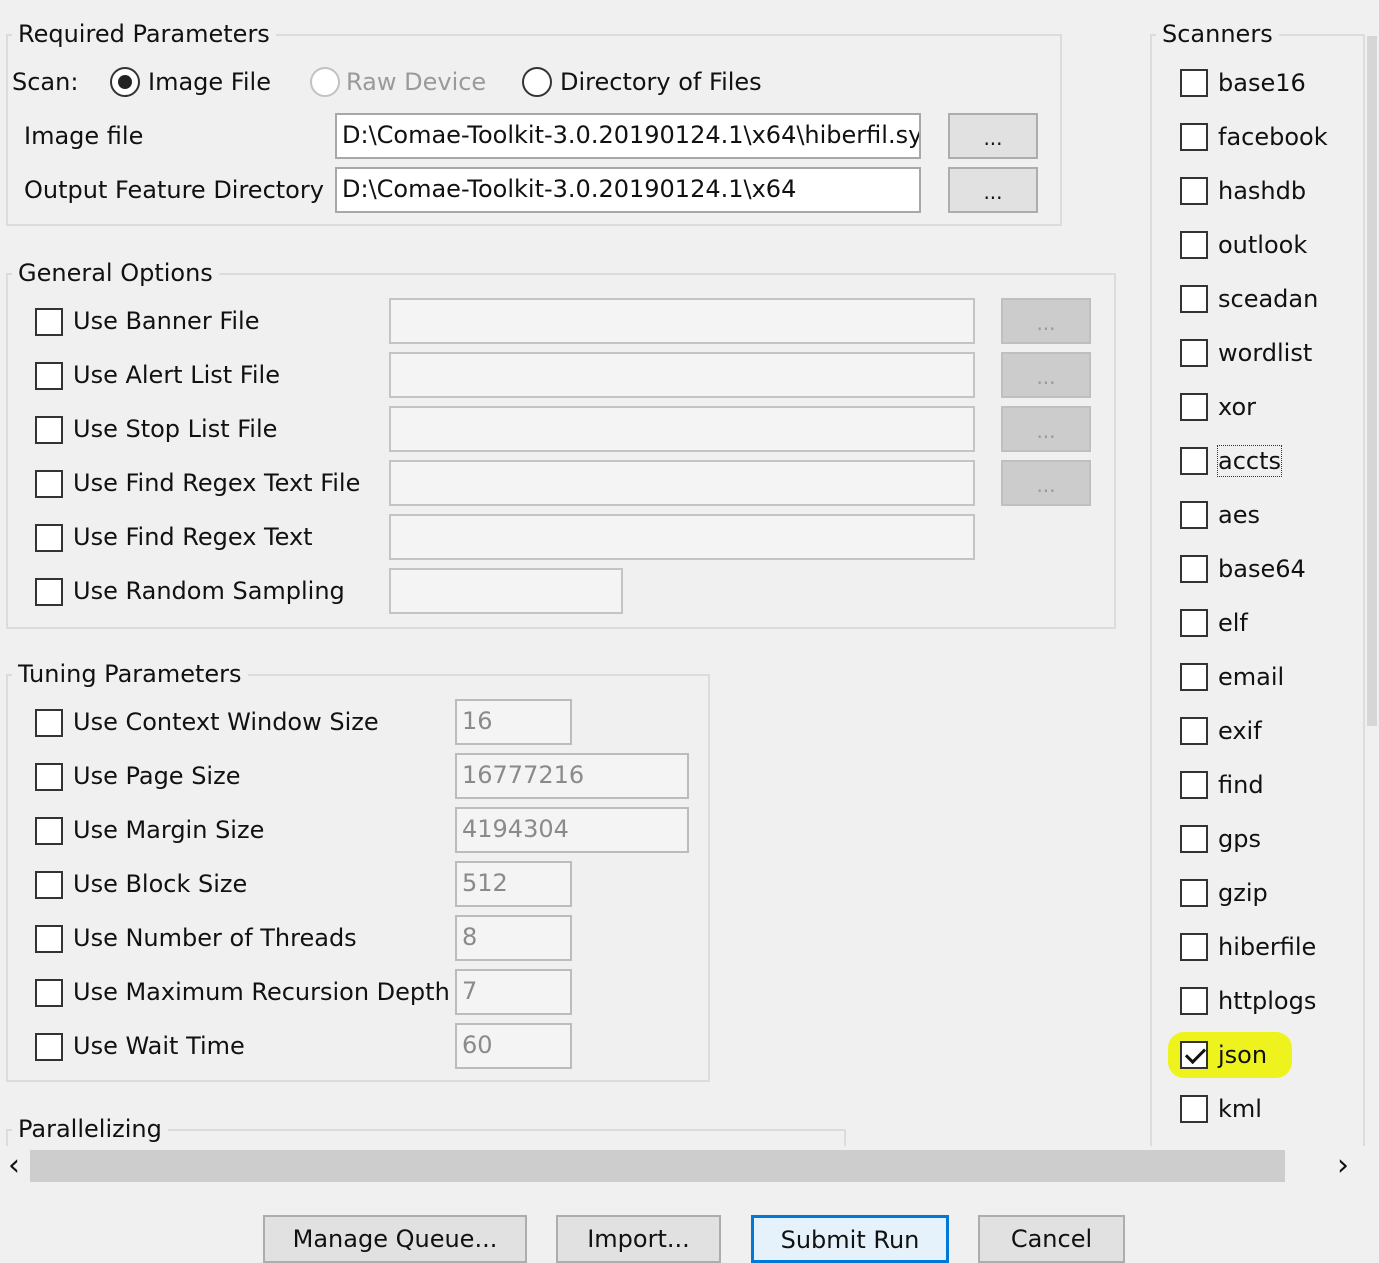  Describe the element at coordinates (1241, 785) in the screenshot. I see `scanner-find-label: find` at that location.